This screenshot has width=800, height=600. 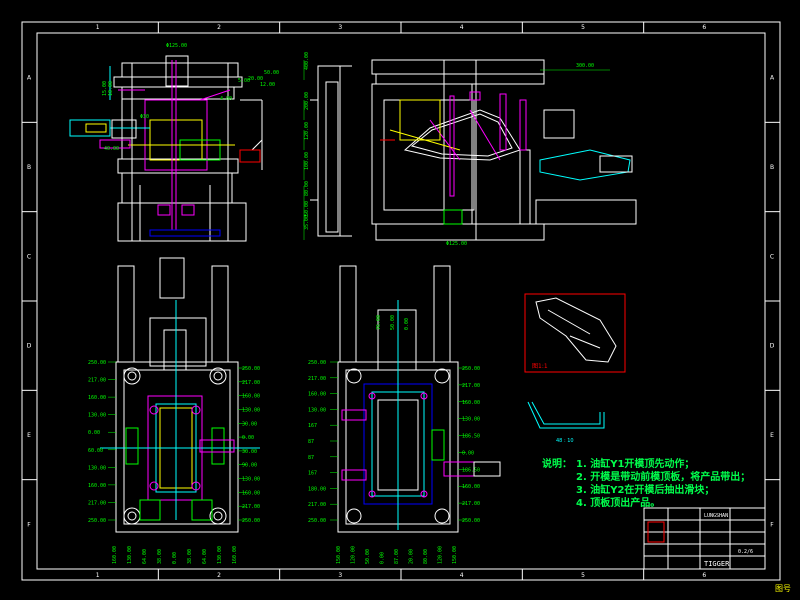 I want to click on zone-column-label: 6, so click(x=704, y=575).